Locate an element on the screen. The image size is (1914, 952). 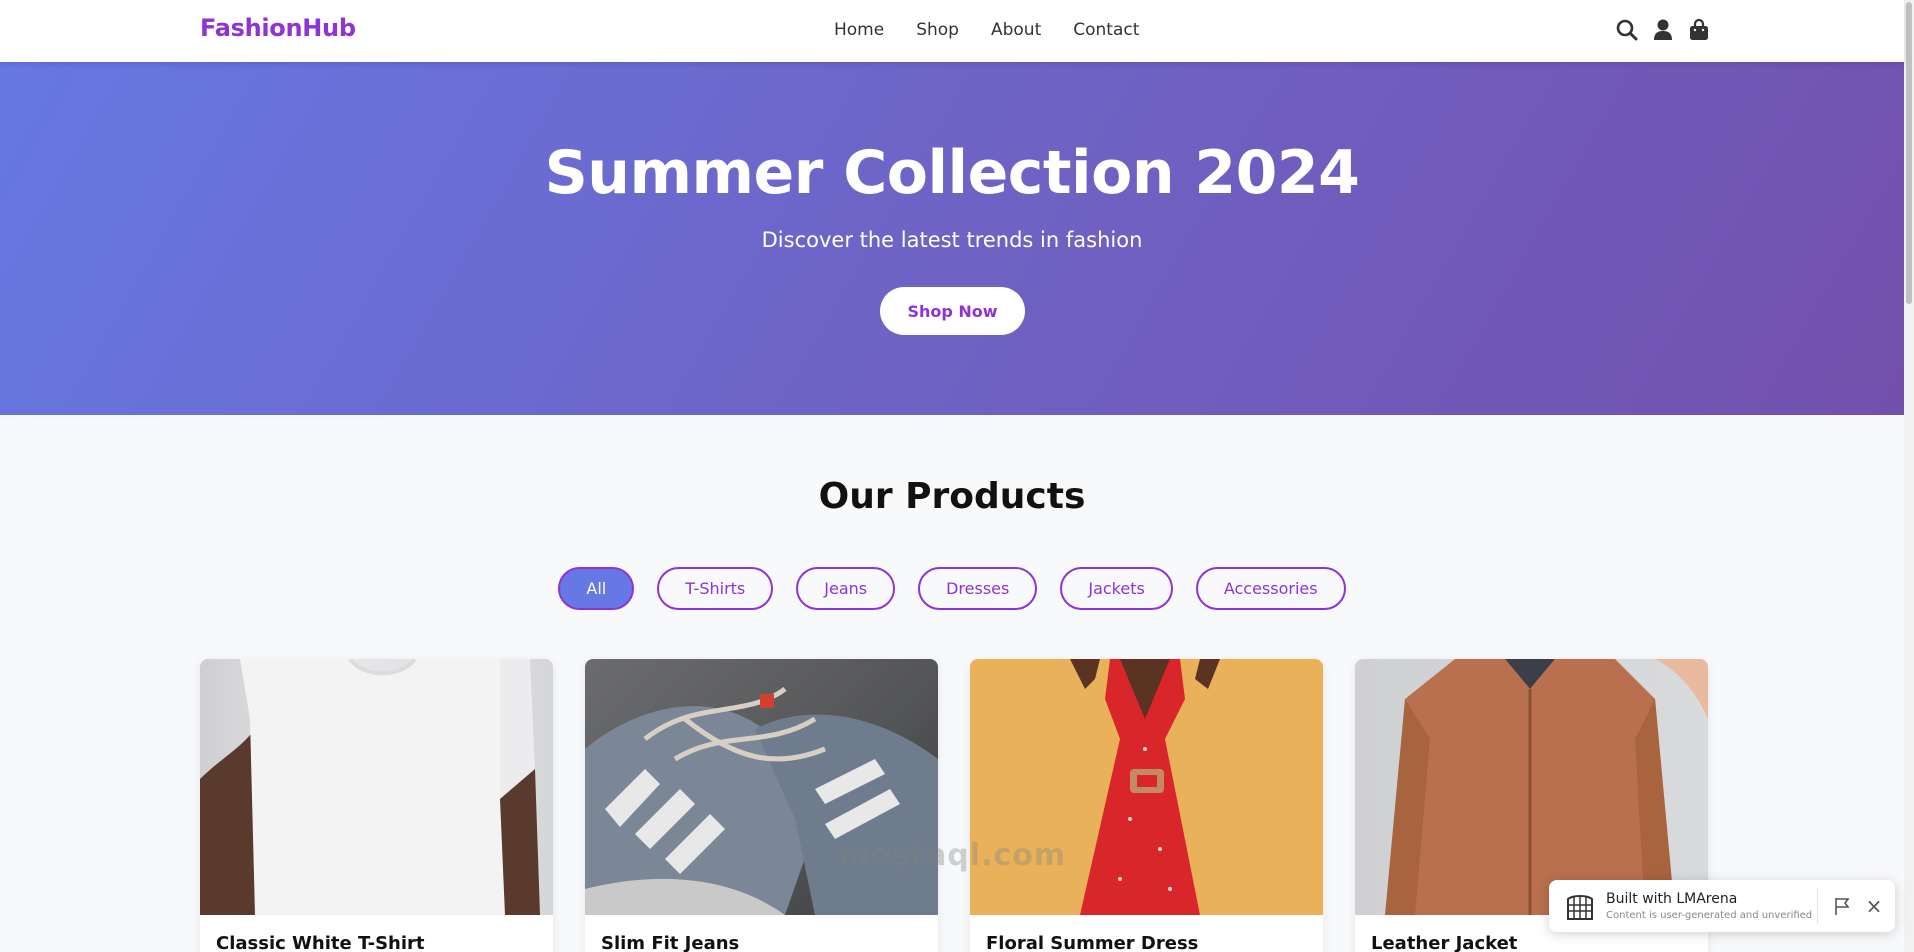
shopping-bag-icon is located at coordinates (1699, 30).